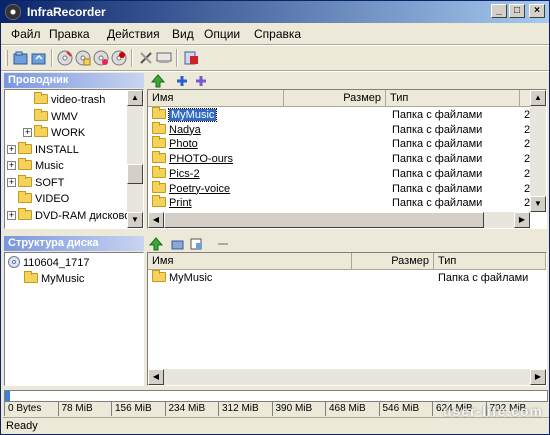  What do you see at coordinates (13, 12) in the screenshot?
I see `disc-icon` at bounding box center [13, 12].